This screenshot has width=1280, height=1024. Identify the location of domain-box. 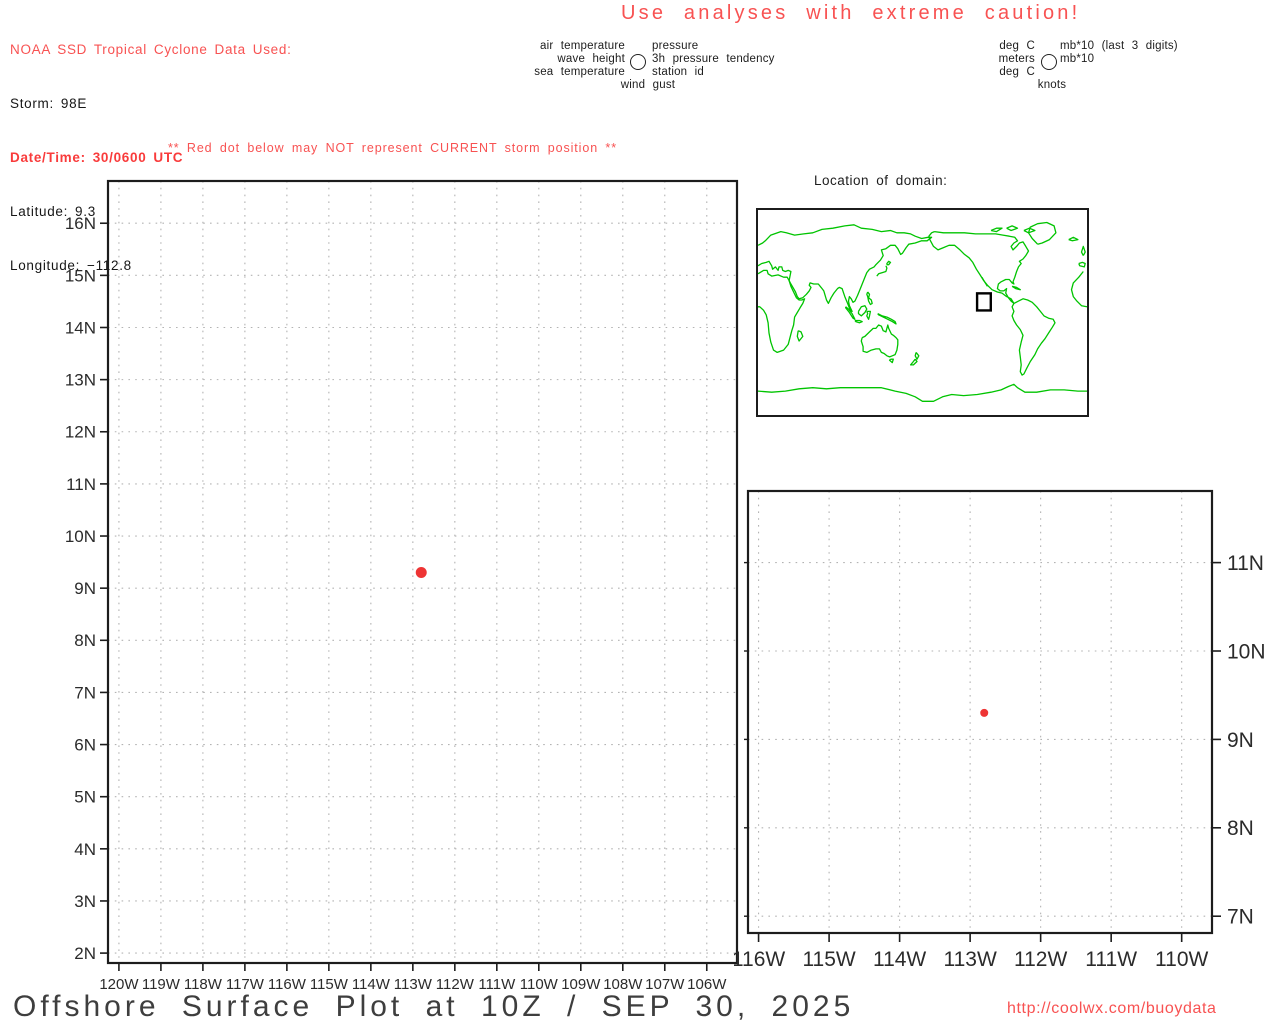
(983, 302).